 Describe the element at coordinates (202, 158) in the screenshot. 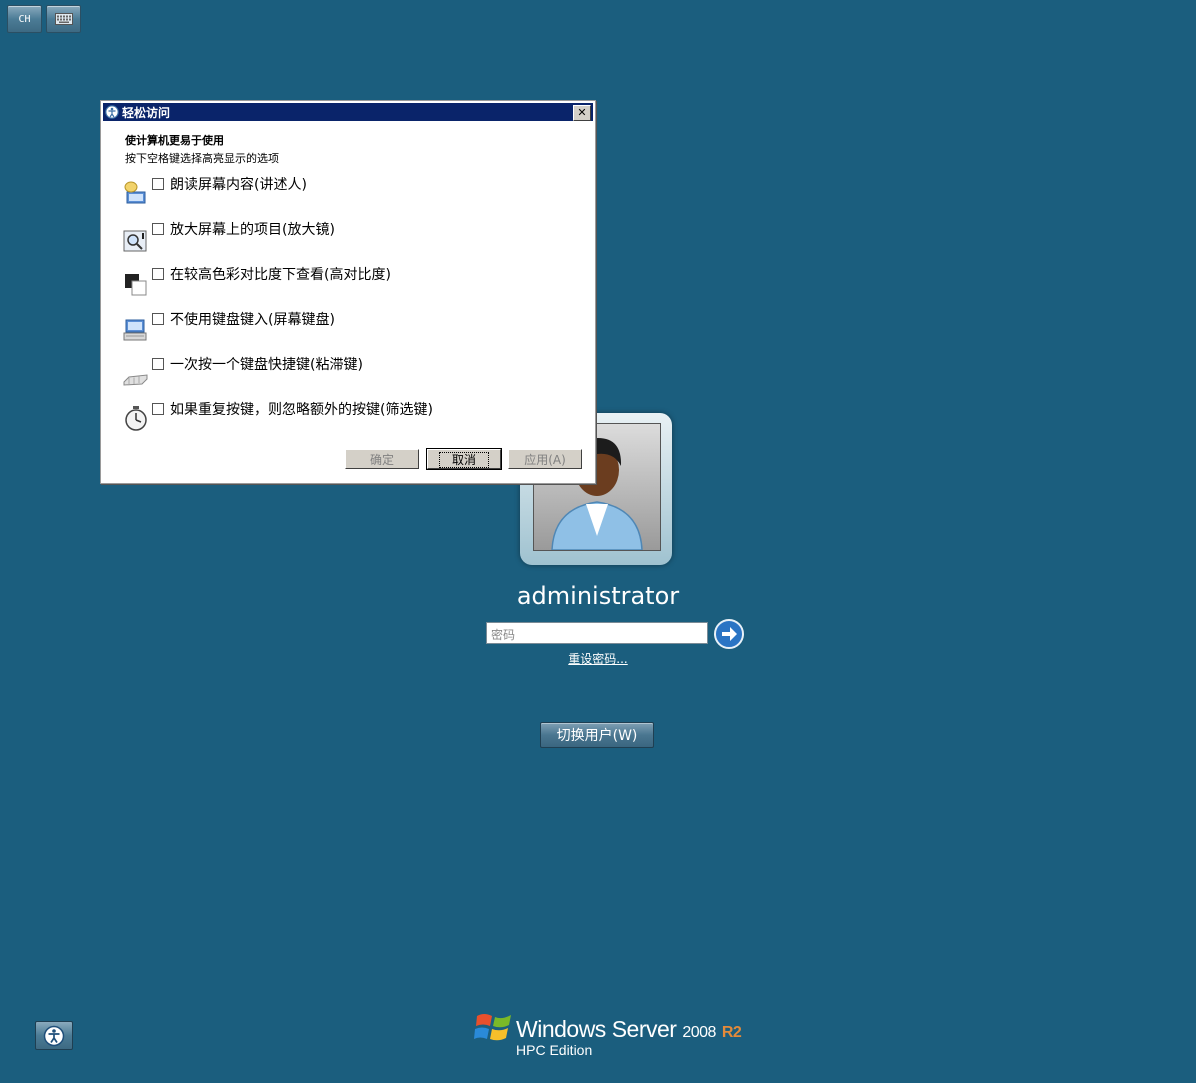

I see `dialog-subheading: 按下空格键选择高亮显示的选项` at that location.